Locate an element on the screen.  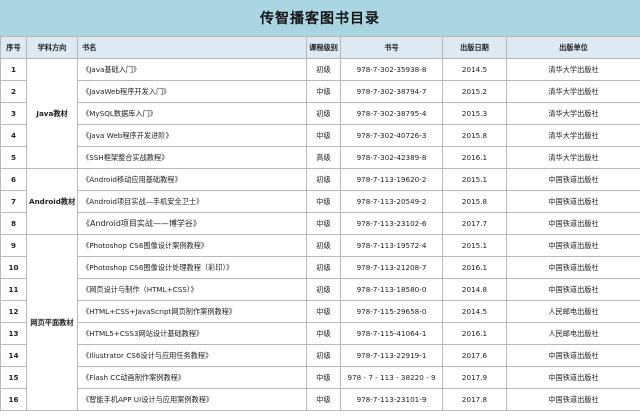
cell-isbn: 978-7-115-41064-1 is located at coordinates (391, 333).